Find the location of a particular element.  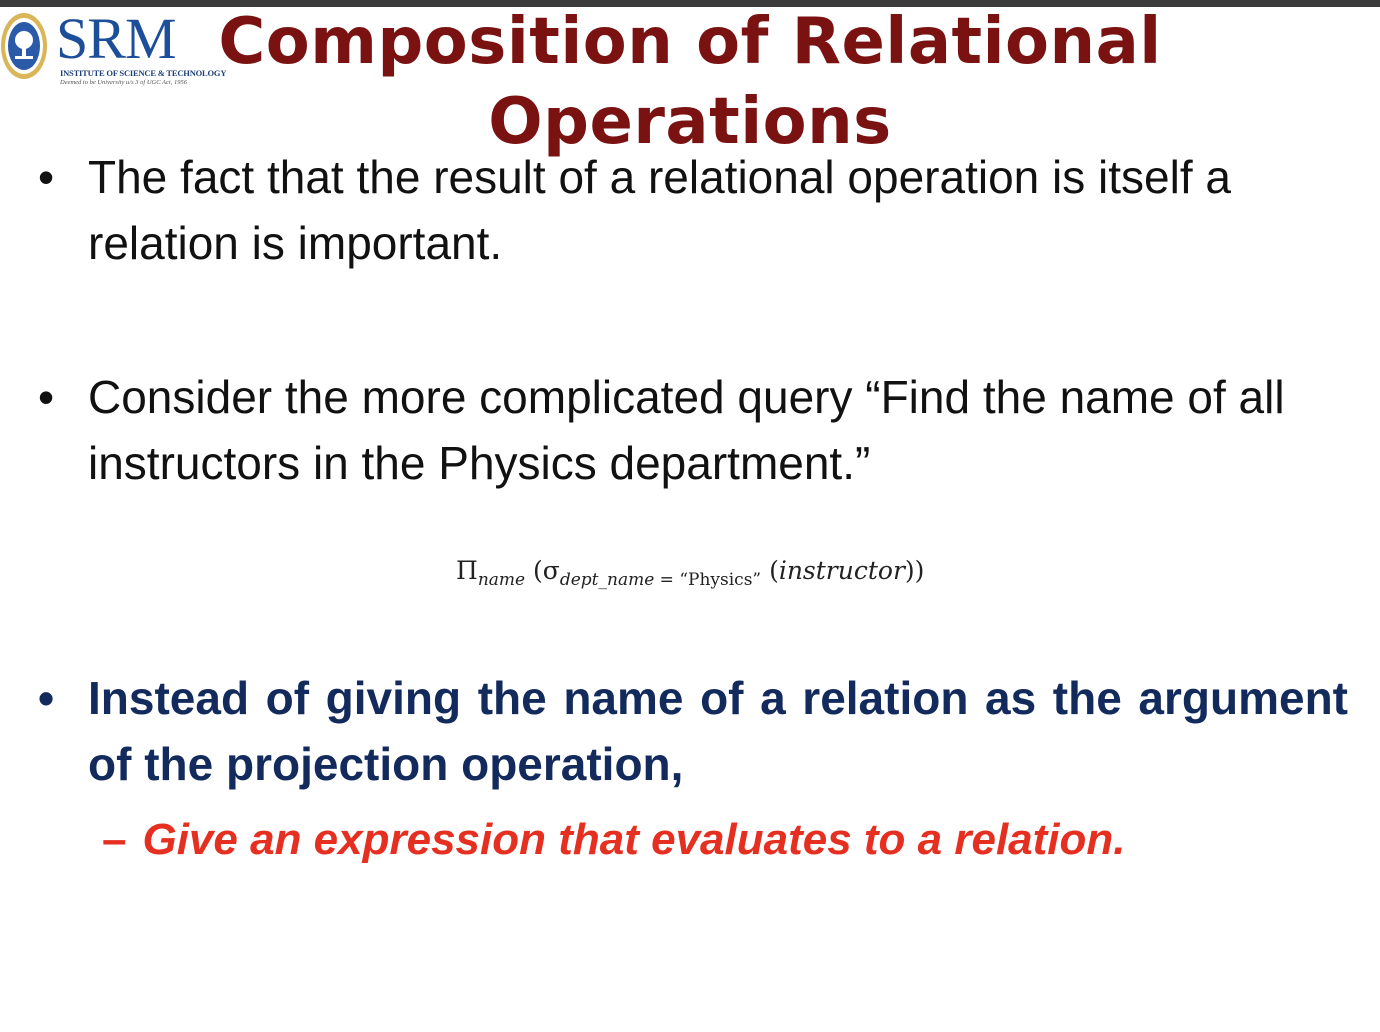

university-seal-icon is located at coordinates (24, 46).